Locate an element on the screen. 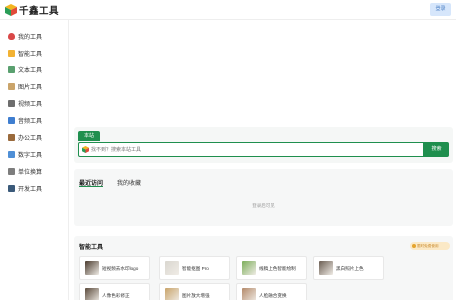 The image size is (456, 300). tool-card-label: 线稿上色智能绘制 is located at coordinates (277, 268).